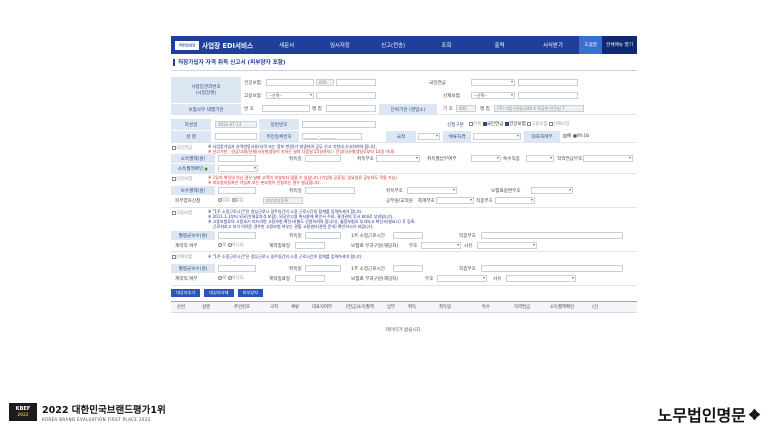 Image resolution: width=773 pixels, height=436 pixels. Describe the element at coordinates (570, 159) in the screenshot. I see `pension-job-label: 직역연금부호` at that location.